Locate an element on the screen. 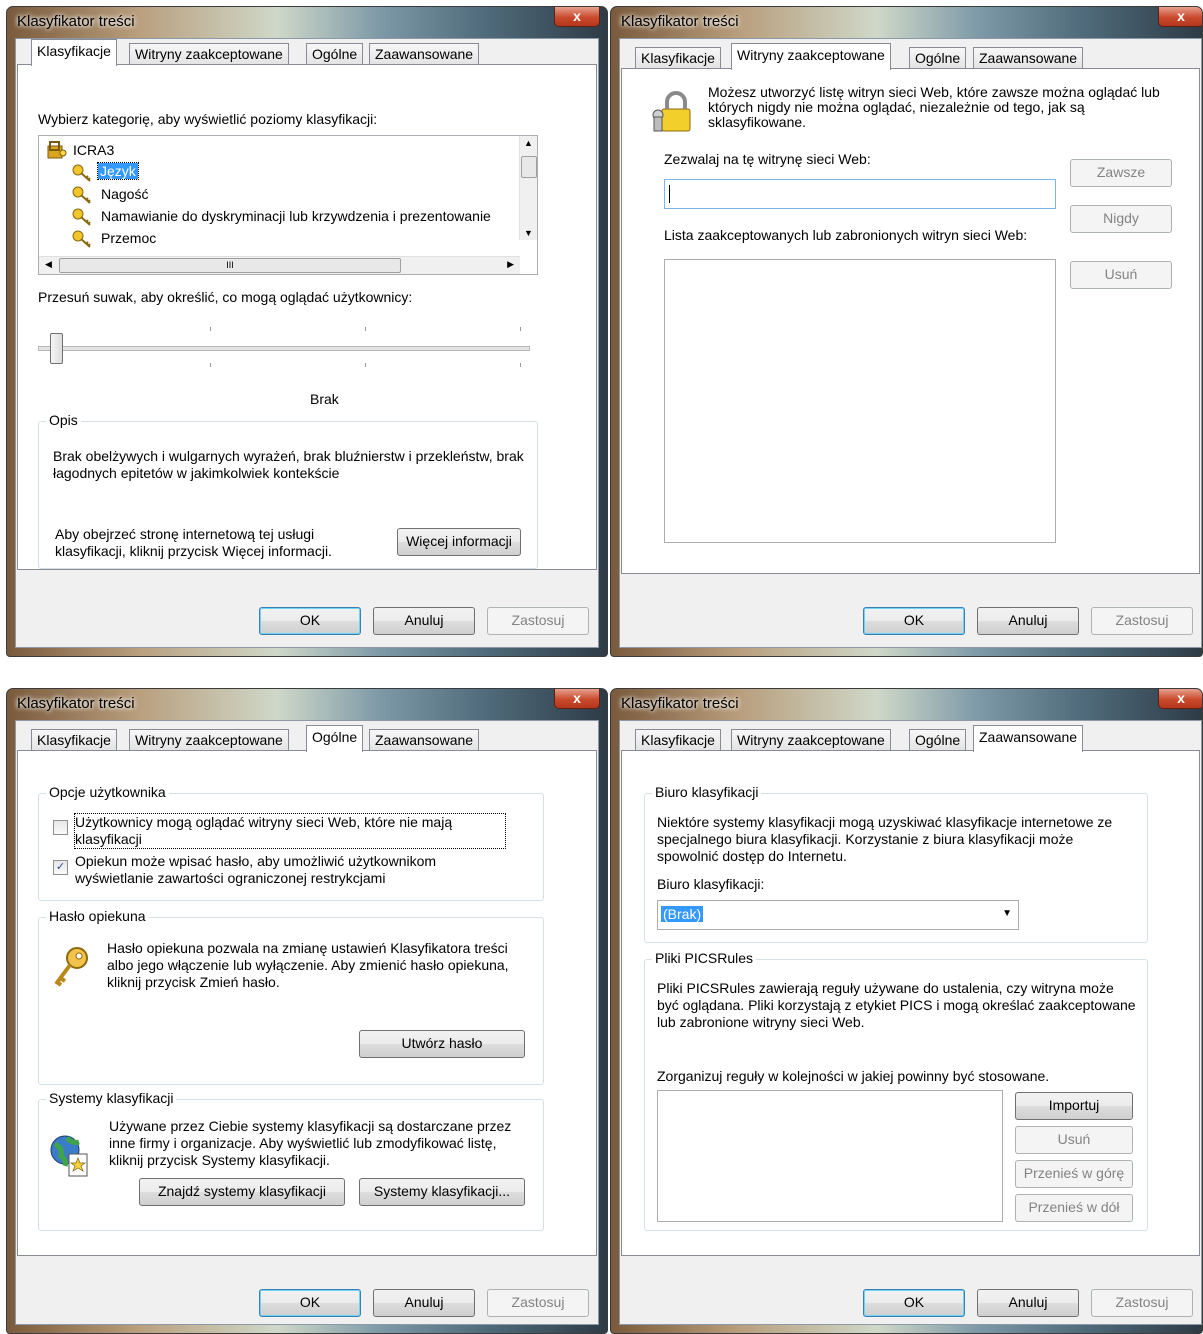  slider-thumb is located at coordinates (56, 348).